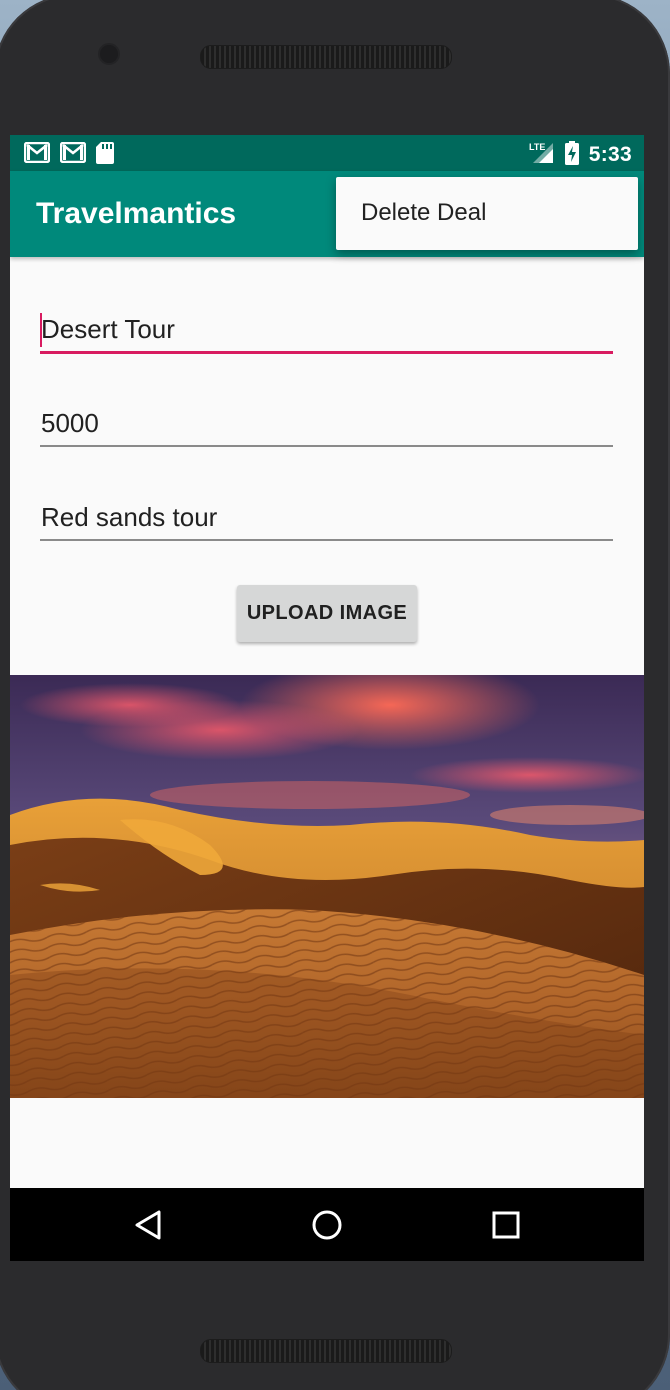 This screenshot has height=1390, width=670. Describe the element at coordinates (542, 155) in the screenshot. I see `lte-signal-icon: LTE` at that location.